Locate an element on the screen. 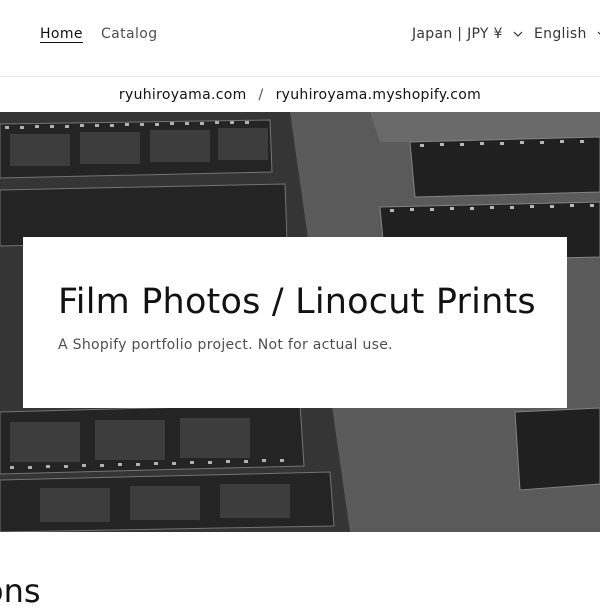 The width and height of the screenshot is (600, 610). section-heading: ons is located at coordinates (20, 591).